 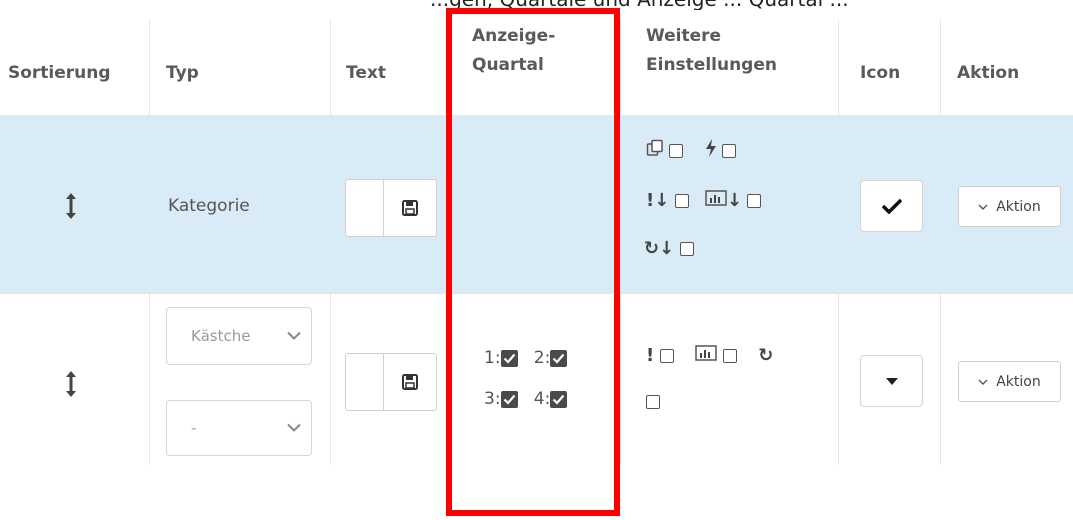 I want to click on icon-dropdown-button, so click(x=891, y=381).